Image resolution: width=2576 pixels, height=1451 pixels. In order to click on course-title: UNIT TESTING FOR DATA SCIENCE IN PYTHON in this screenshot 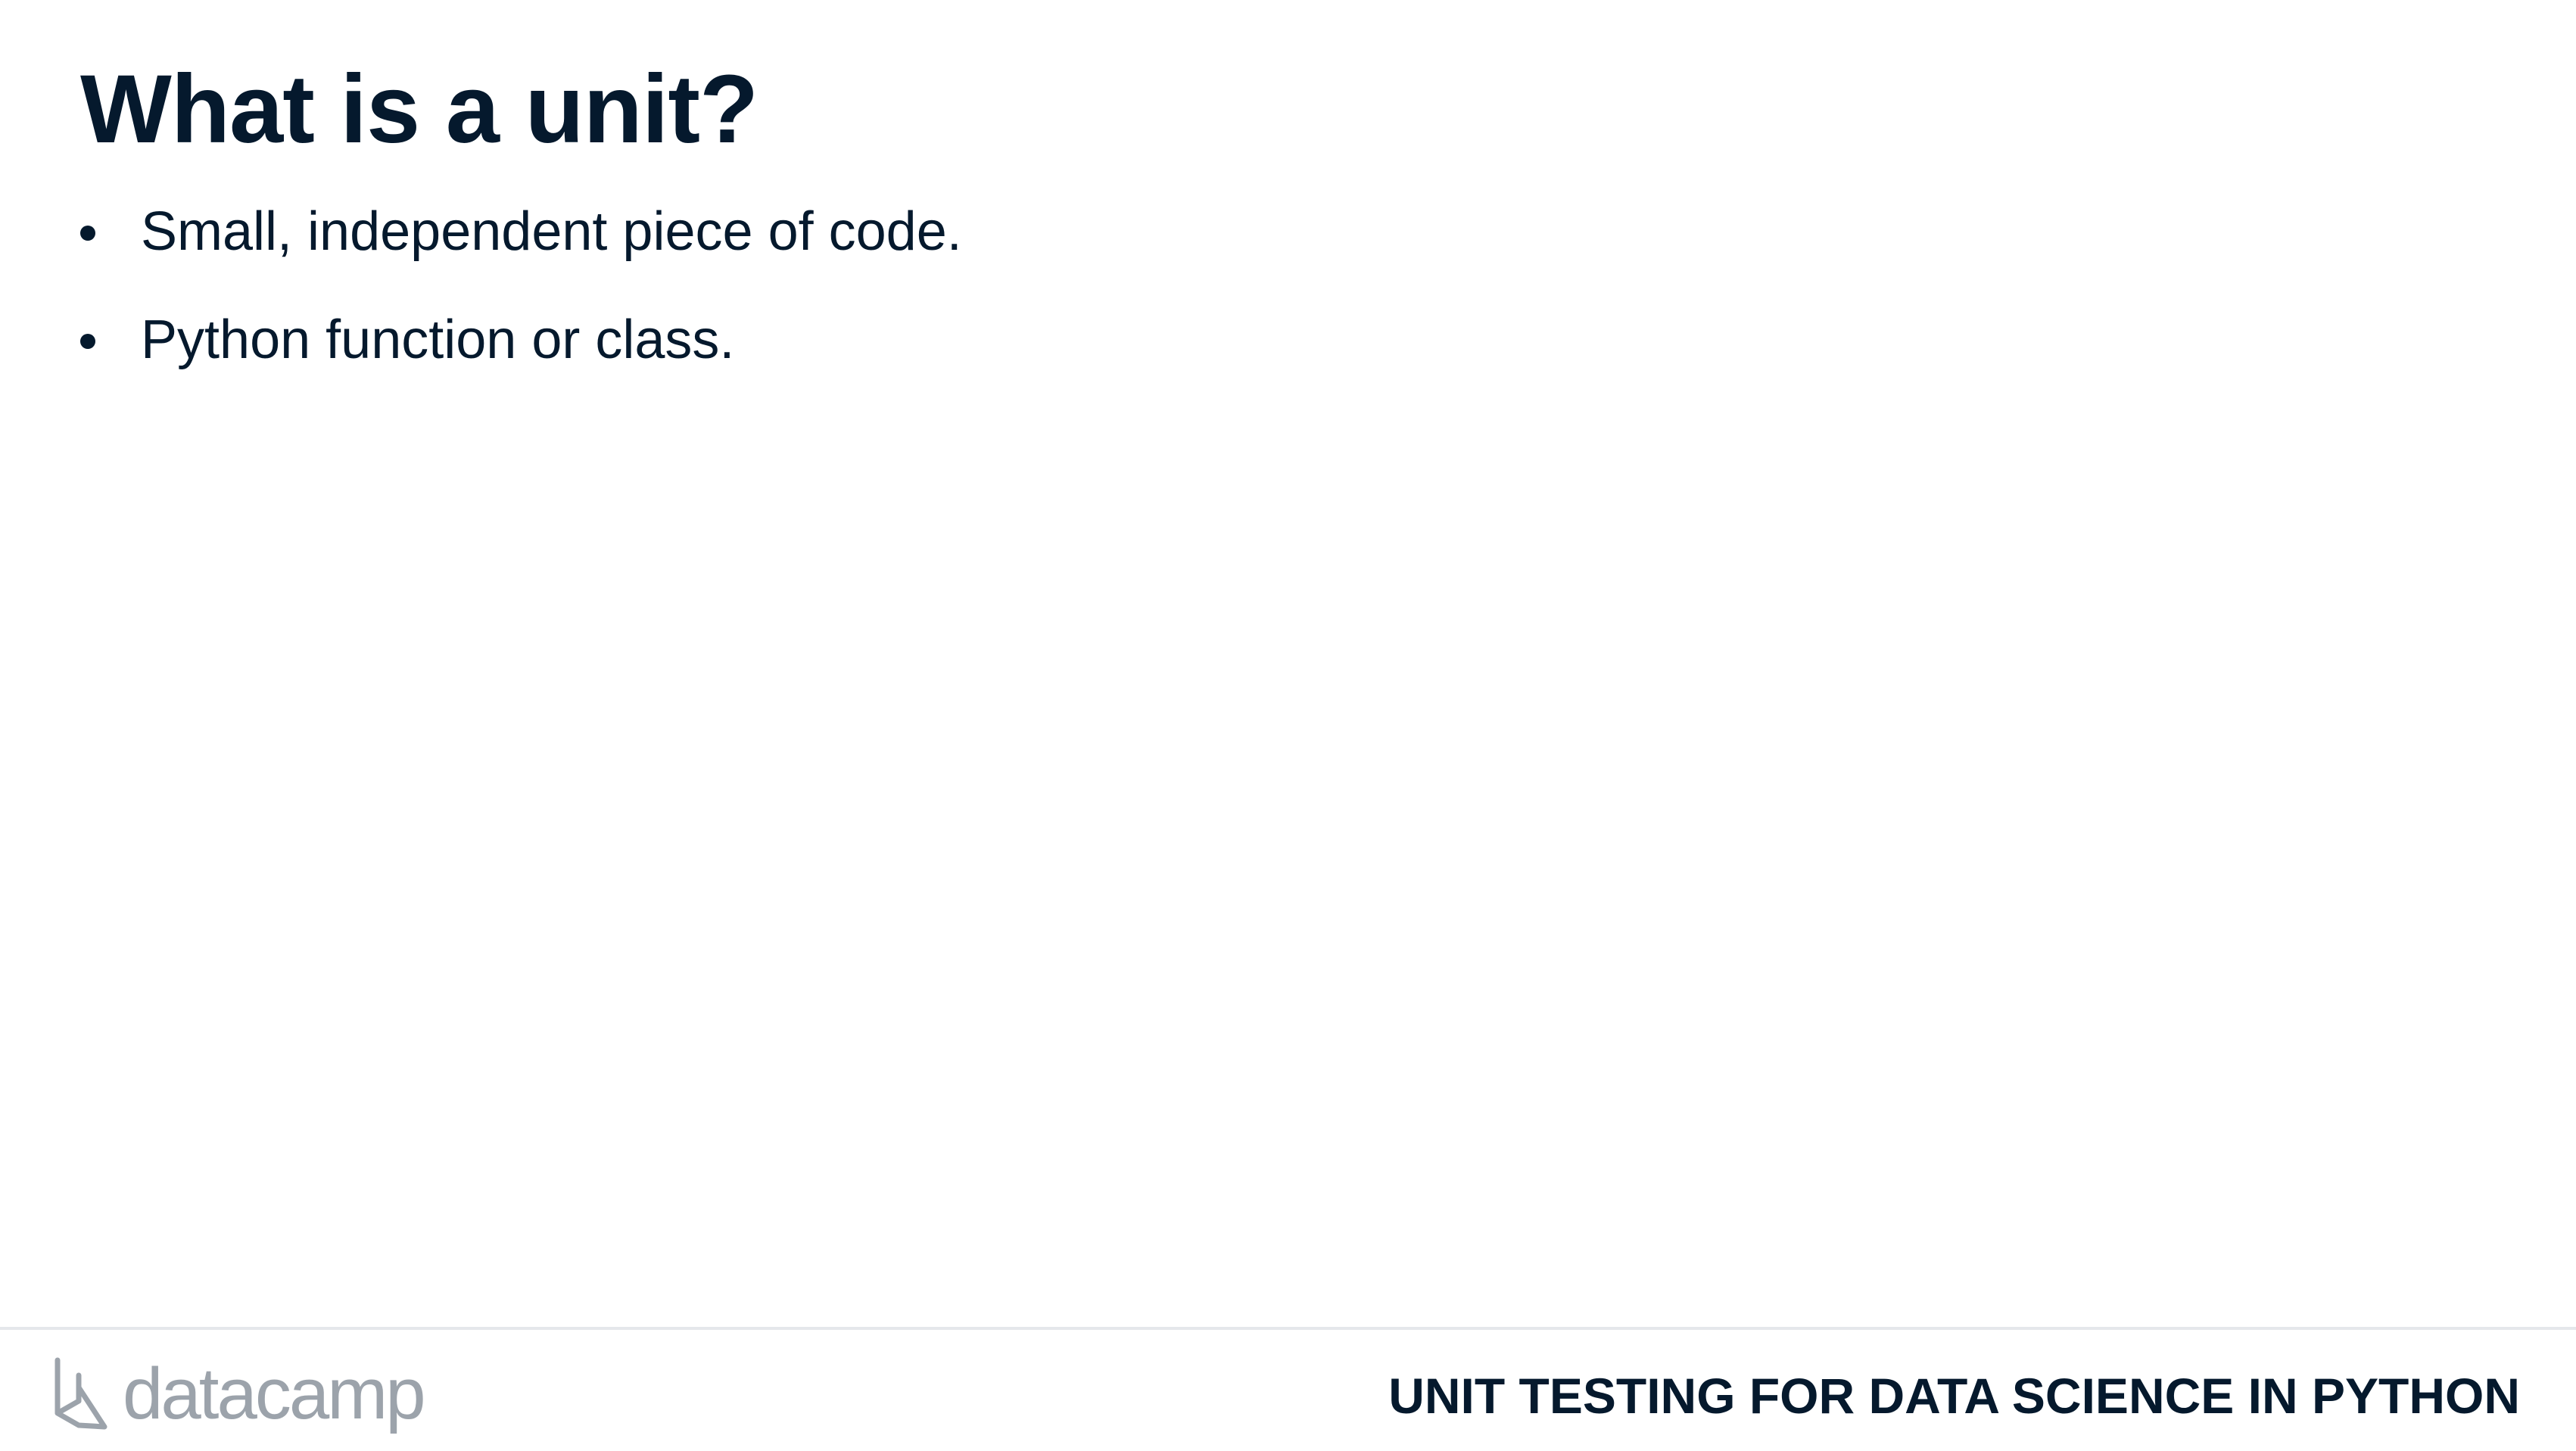, I will do `click(1954, 1396)`.